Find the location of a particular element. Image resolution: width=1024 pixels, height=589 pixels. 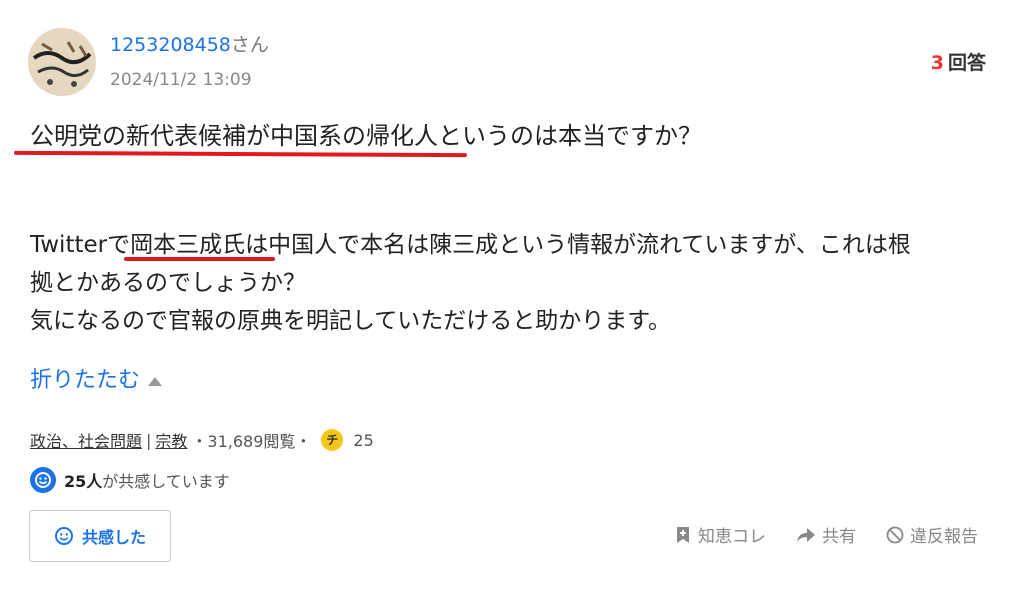

collapse-button: 折りたたむ is located at coordinates (96, 378).